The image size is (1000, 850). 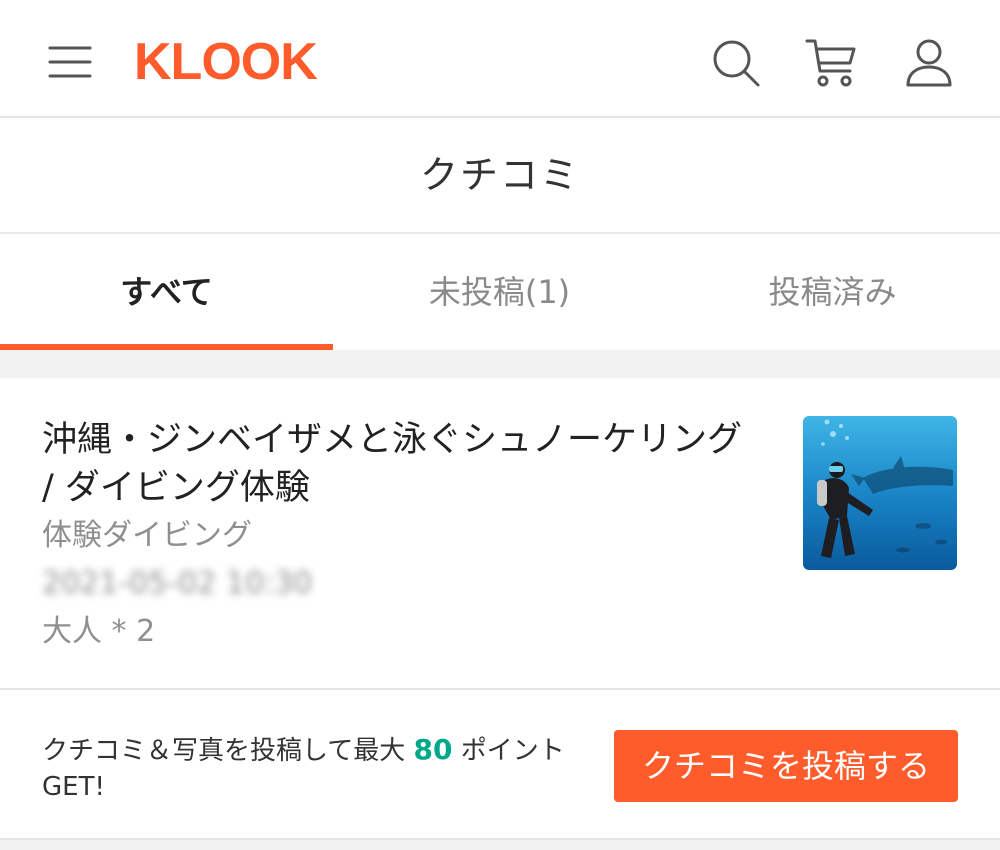 I want to click on post-review-button: クチコミを投稿する, so click(x=786, y=766).